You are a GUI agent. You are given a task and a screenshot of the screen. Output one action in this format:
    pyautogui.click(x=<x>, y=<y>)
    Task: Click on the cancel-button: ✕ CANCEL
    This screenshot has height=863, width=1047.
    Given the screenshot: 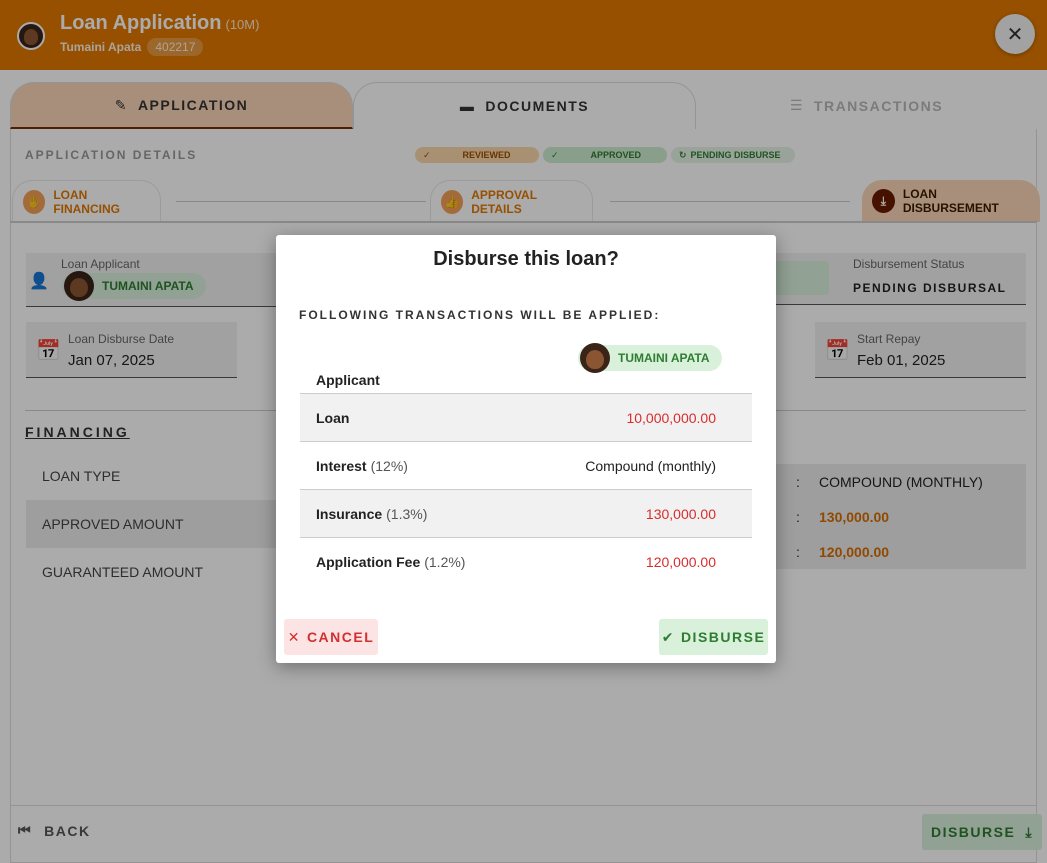 What is the action you would take?
    pyautogui.click(x=331, y=637)
    